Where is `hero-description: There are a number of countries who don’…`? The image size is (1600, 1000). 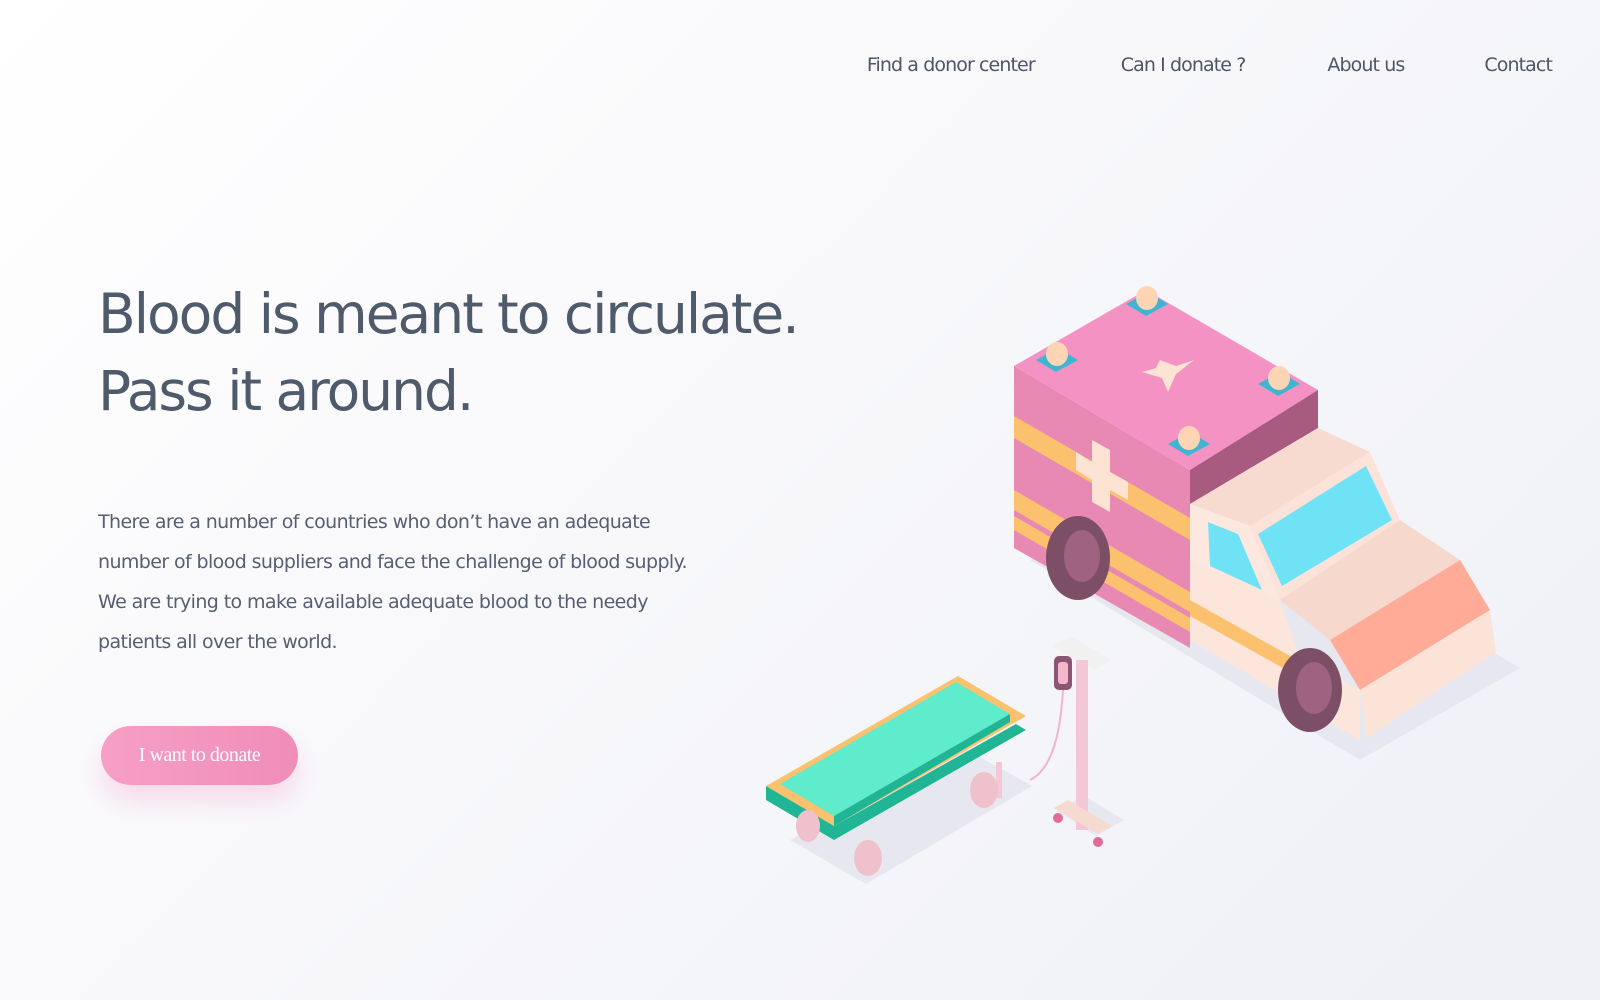 hero-description: There are a number of countries who don’… is located at coordinates (393, 582).